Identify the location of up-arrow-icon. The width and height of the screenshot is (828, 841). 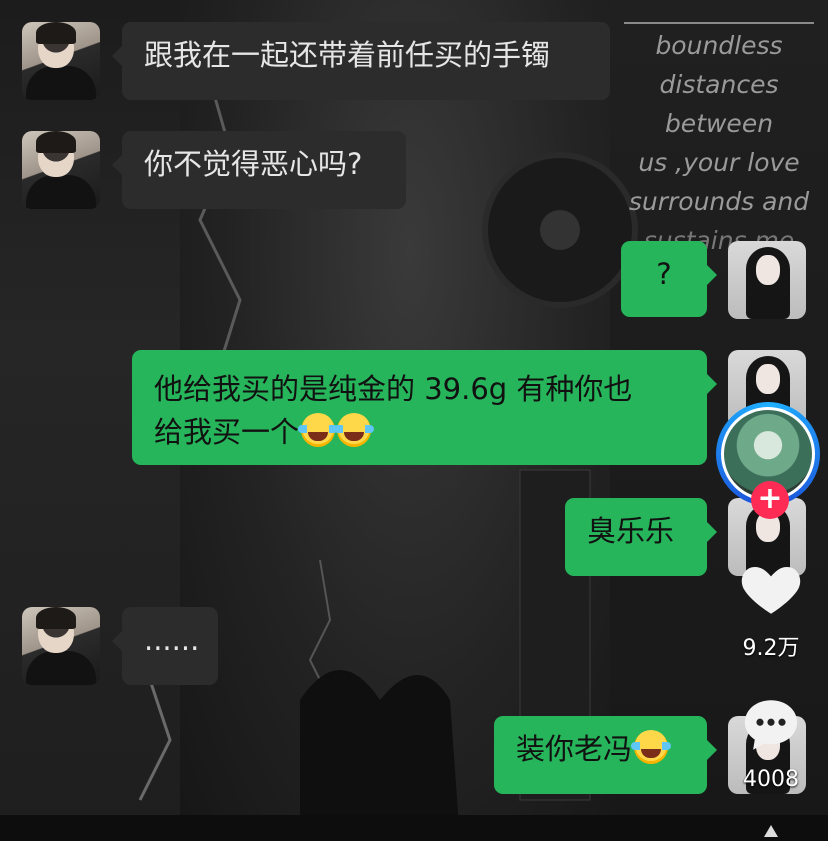
(771, 831).